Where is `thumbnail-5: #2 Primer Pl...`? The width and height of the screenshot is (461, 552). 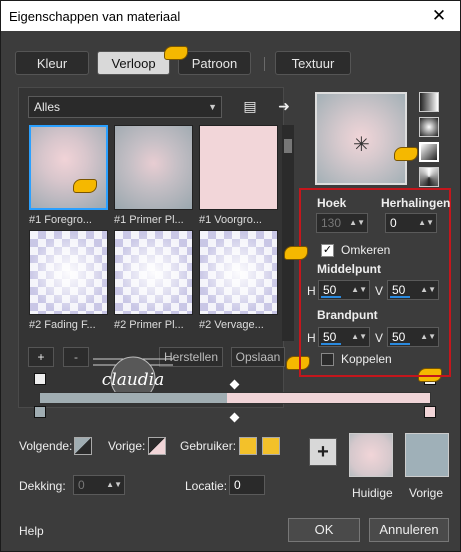
thumbnail-5: #2 Primer Pl... is located at coordinates (153, 280).